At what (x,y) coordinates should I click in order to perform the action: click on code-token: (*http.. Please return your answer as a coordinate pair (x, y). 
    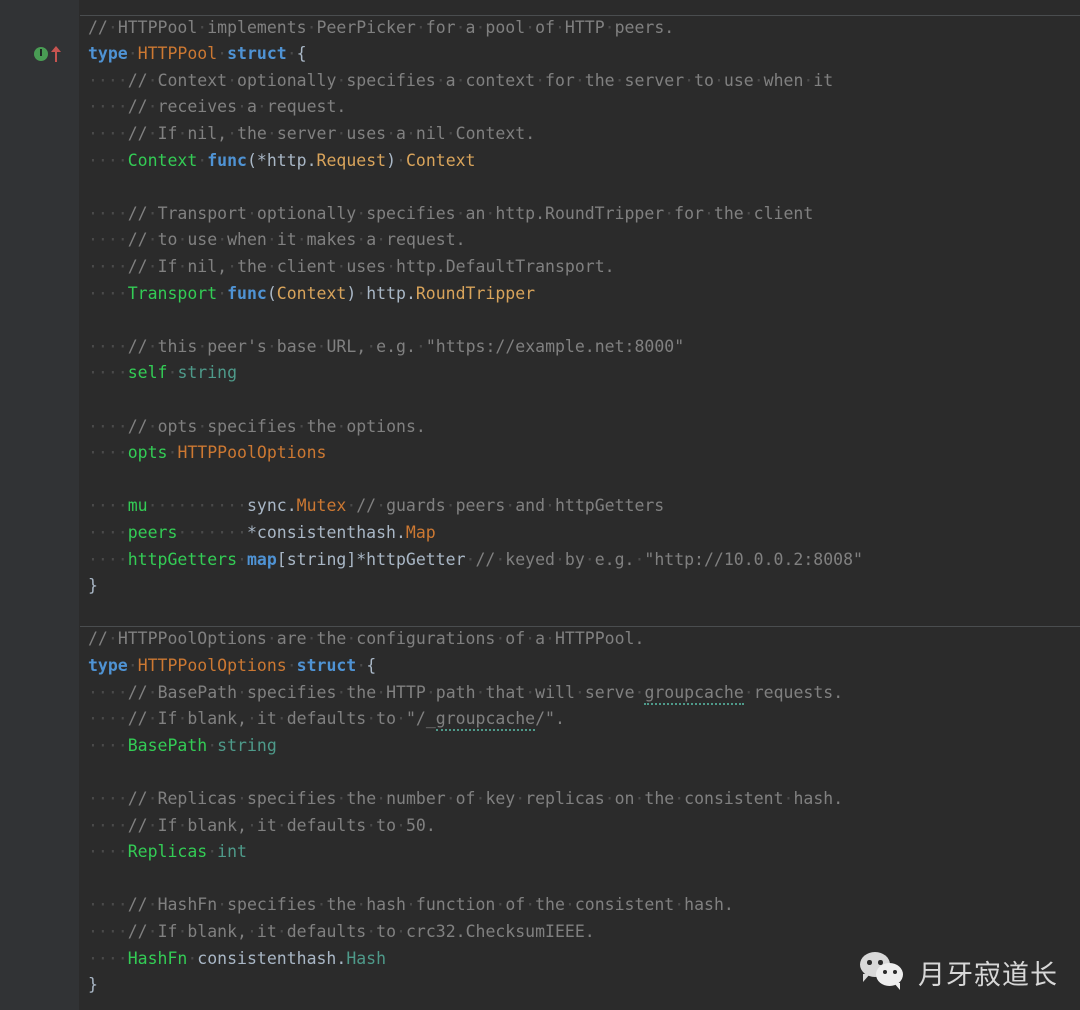
    Looking at the image, I should click on (281, 160).